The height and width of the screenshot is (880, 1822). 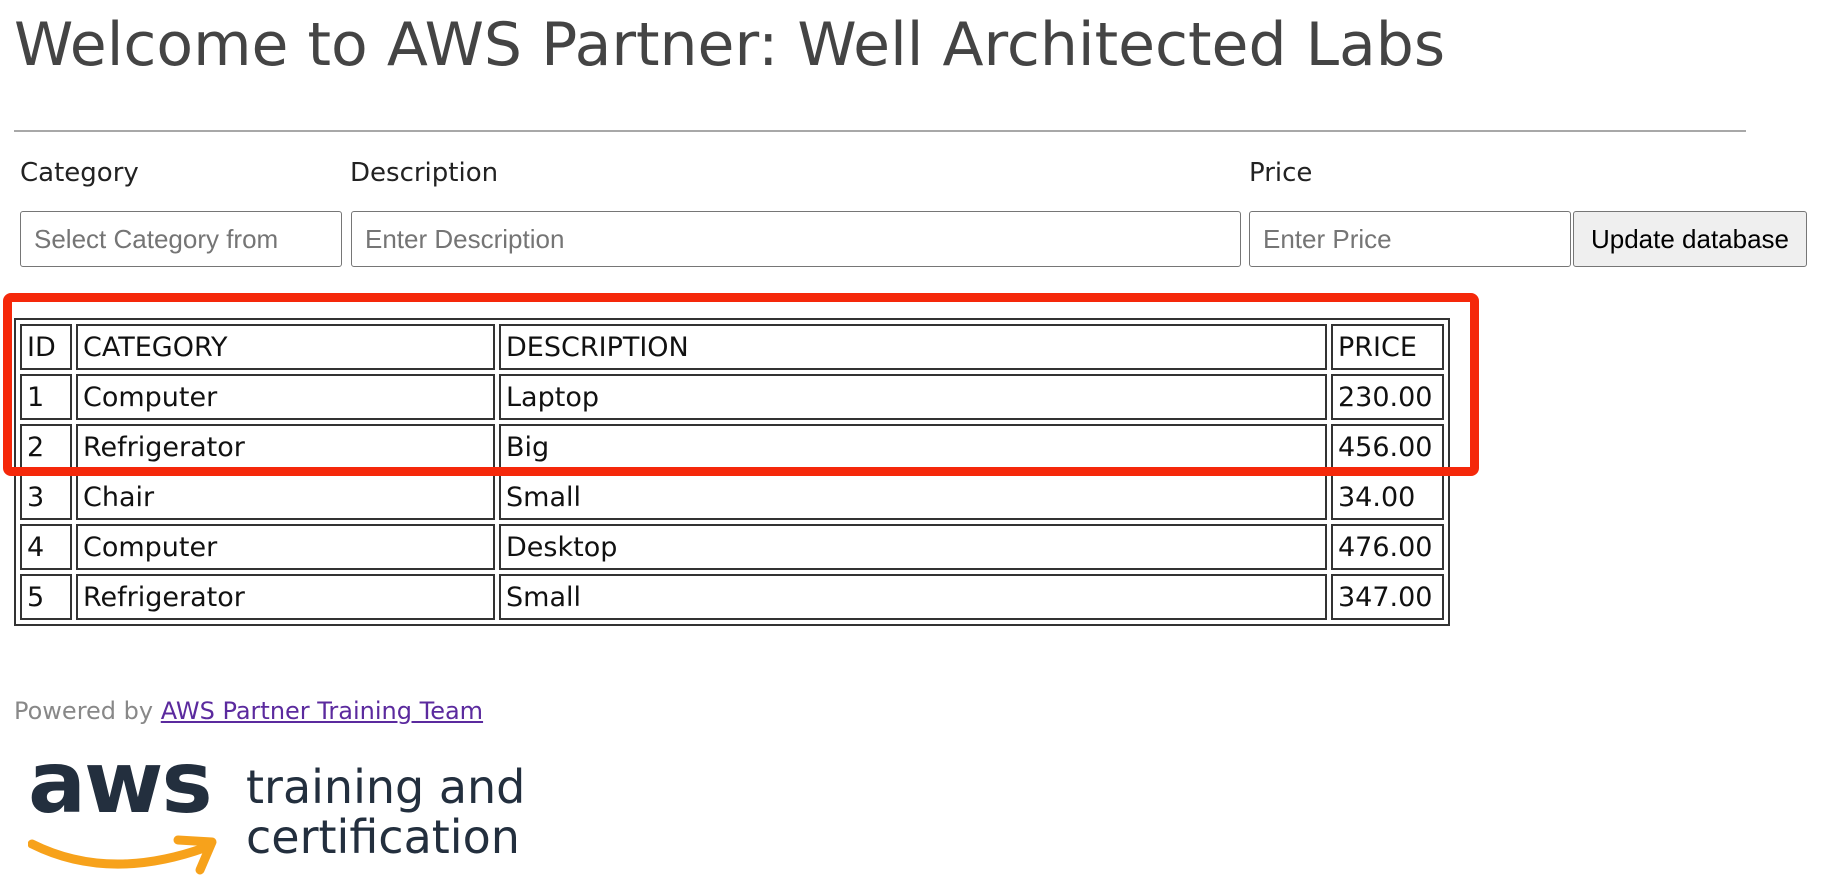 What do you see at coordinates (46, 597) in the screenshot?
I see `cell-id: 5` at bounding box center [46, 597].